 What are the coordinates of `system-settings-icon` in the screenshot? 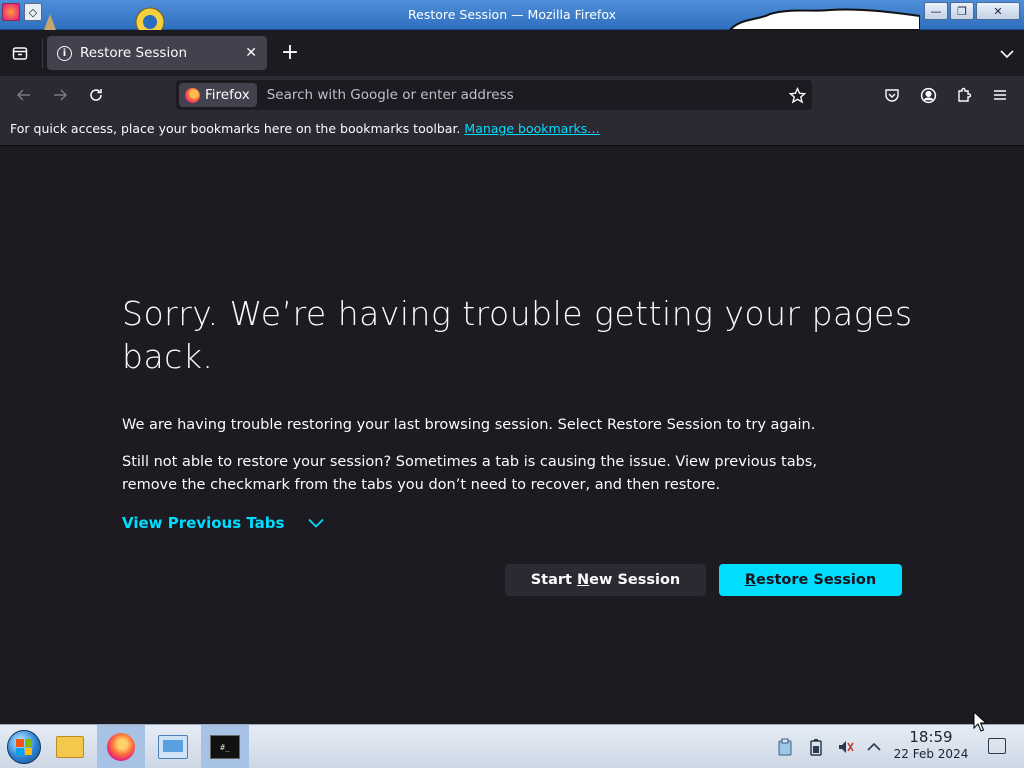 It's located at (173, 747).